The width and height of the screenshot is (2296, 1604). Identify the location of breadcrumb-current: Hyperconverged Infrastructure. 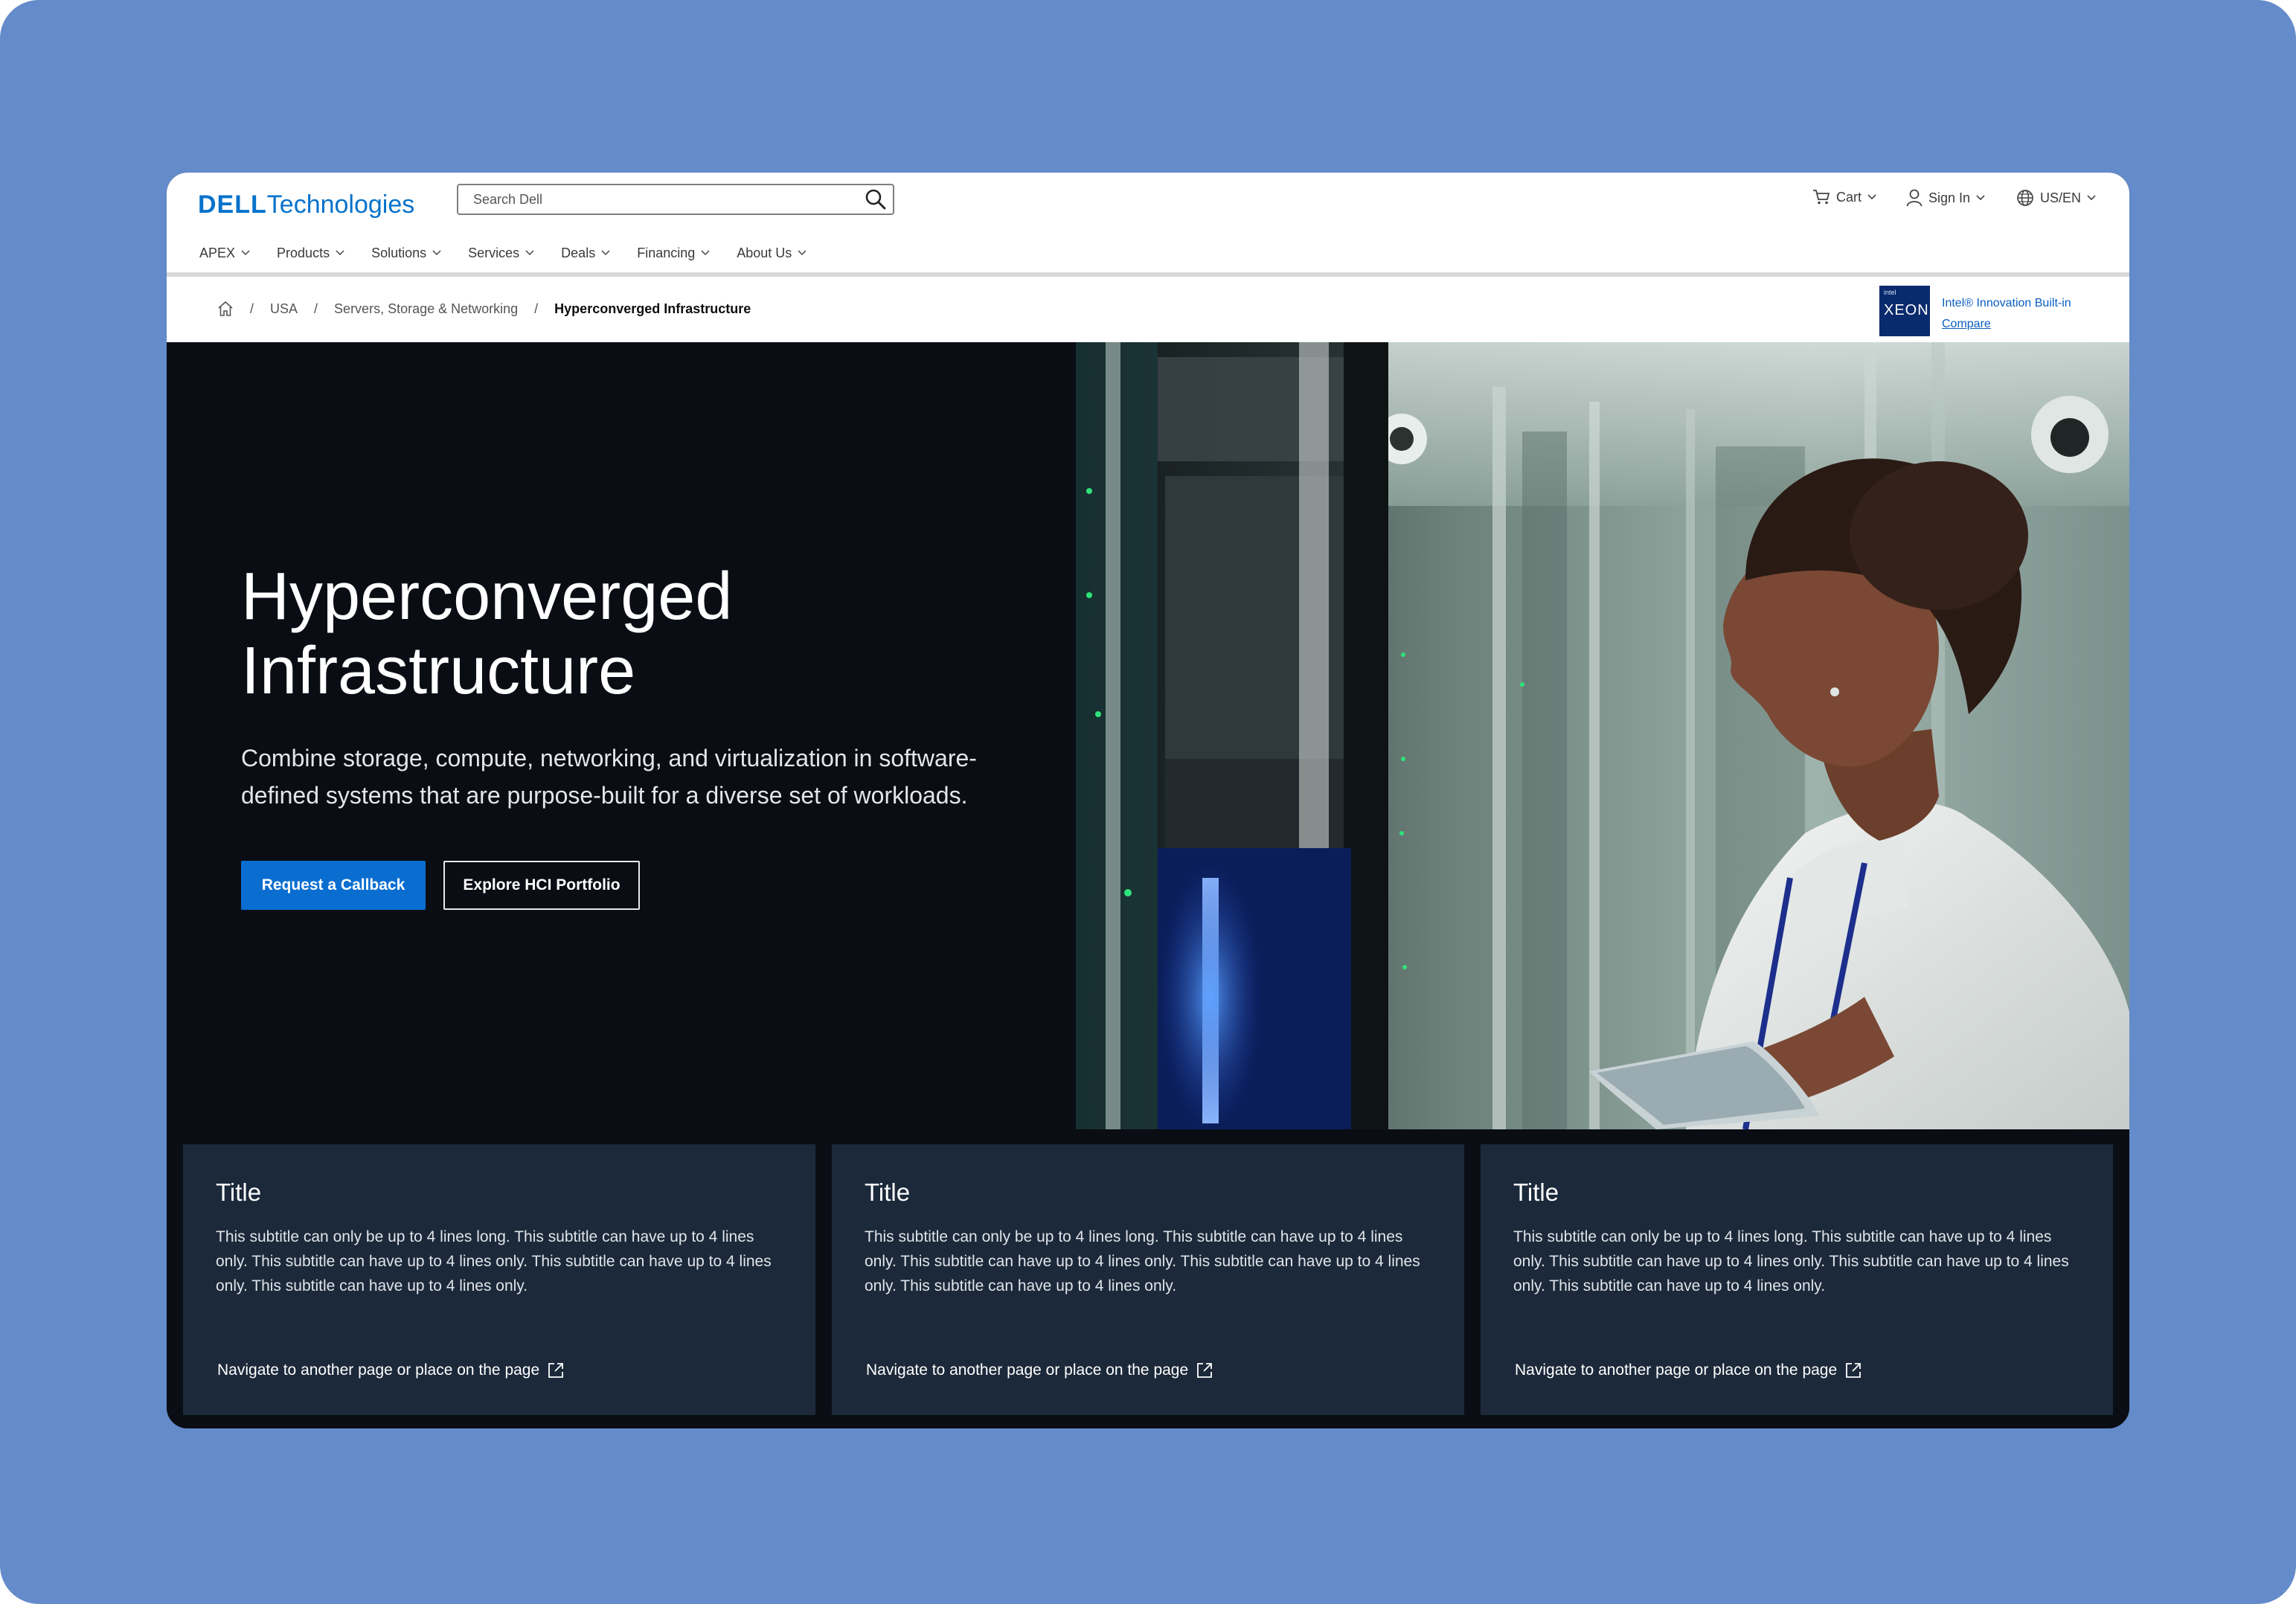
(652, 308).